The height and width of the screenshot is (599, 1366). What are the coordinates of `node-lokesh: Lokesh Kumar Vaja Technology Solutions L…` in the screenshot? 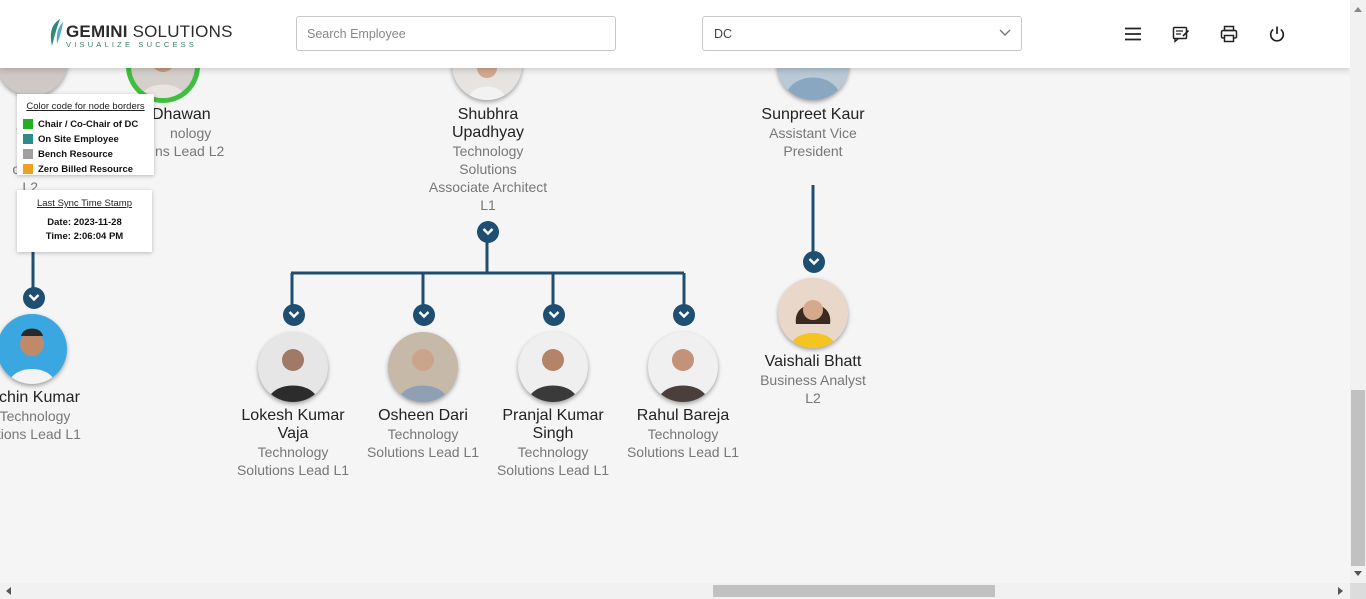 It's located at (293, 443).